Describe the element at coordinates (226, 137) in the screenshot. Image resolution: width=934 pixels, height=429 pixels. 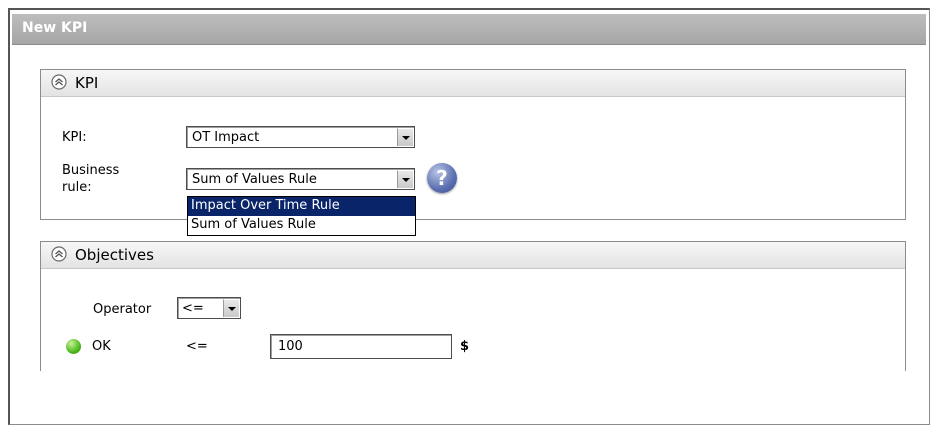
I see `kpi-select-value: OT Impact` at that location.